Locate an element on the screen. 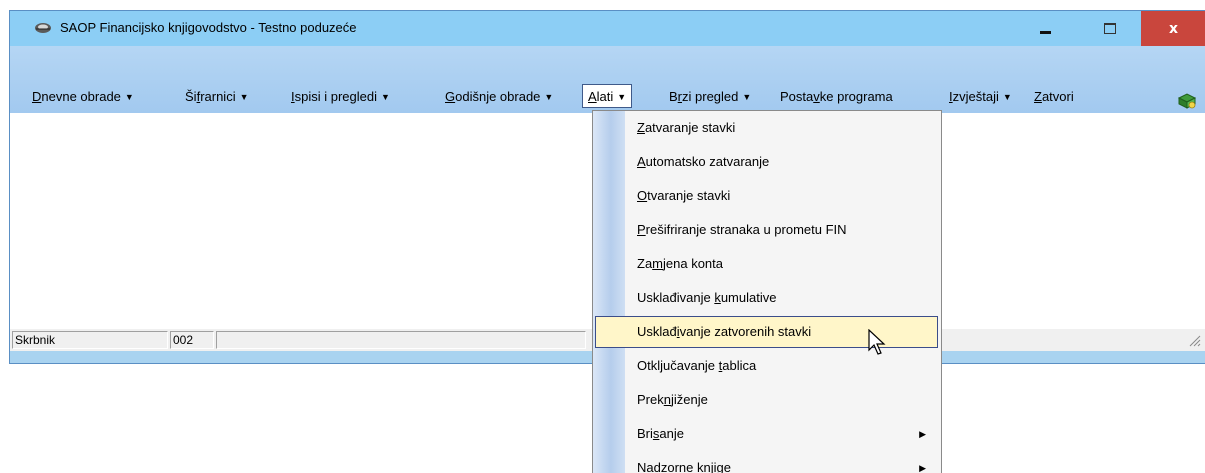 Image resolution: width=1205 pixels, height=473 pixels. menu-label-accel: Z is located at coordinates (1038, 96).